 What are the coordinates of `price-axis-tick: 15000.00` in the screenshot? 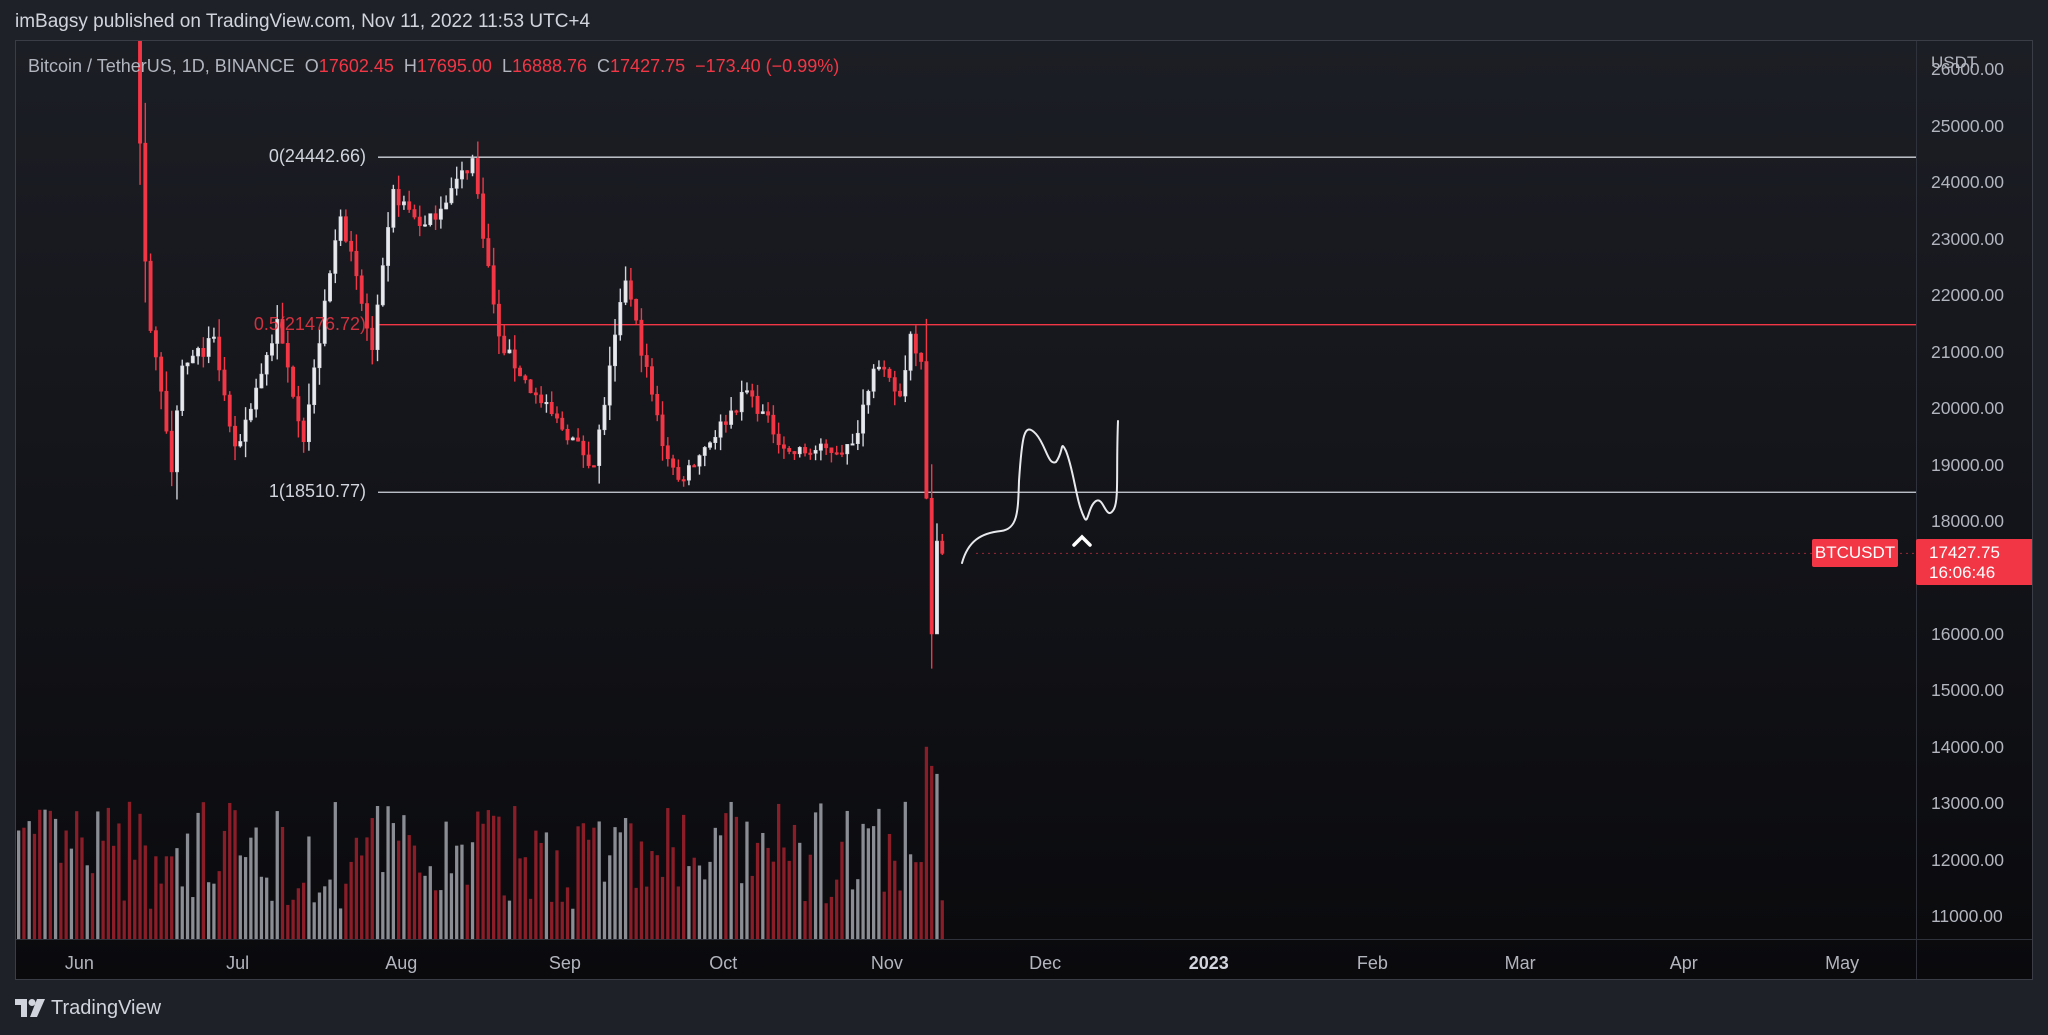 It's located at (1967, 690).